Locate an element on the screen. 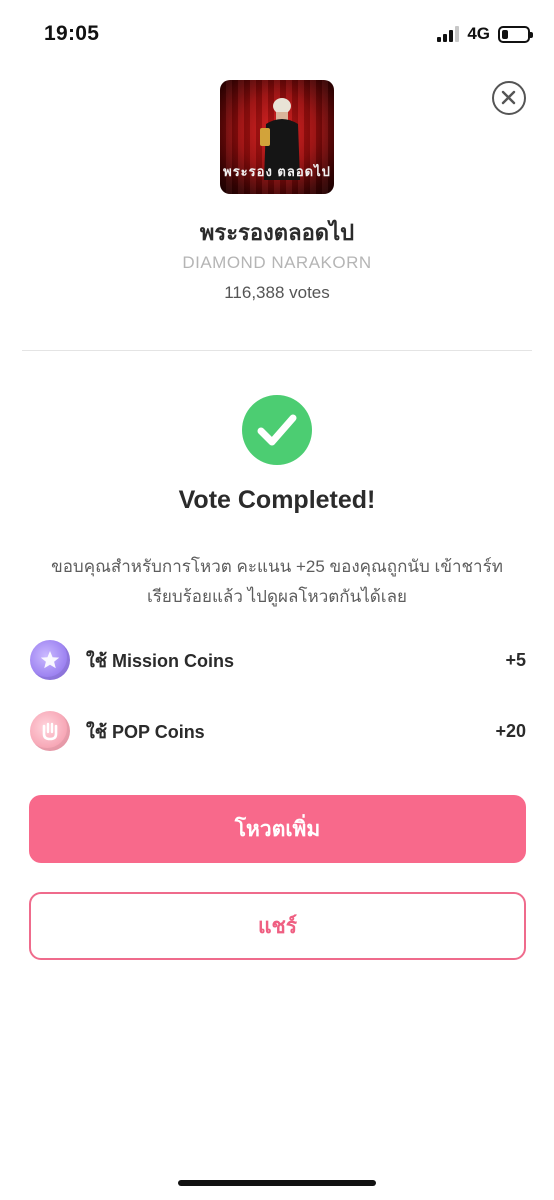 Image resolution: width=554 pixels, height=1200 pixels. status-indicators: 4G is located at coordinates (485, 34).